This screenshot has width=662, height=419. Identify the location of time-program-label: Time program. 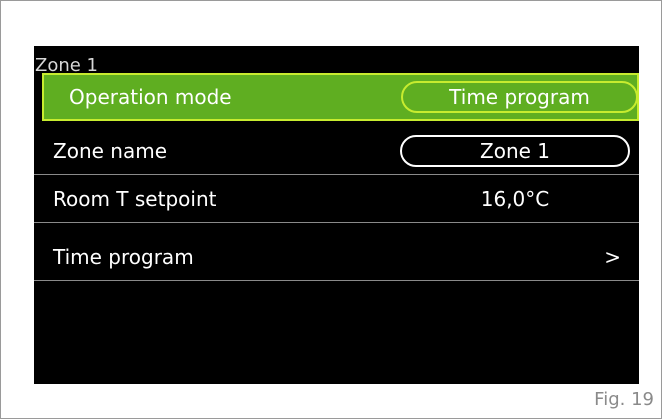
(123, 256).